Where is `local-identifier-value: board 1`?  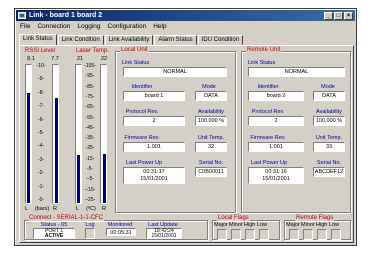 local-identifier-value: board 1 is located at coordinates (154, 96).